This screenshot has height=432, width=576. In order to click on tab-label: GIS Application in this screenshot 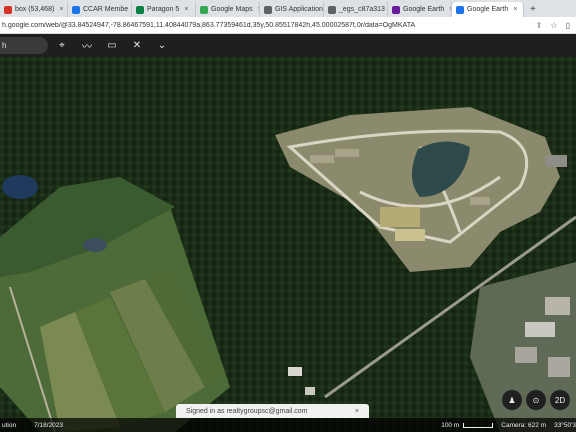, I will do `click(299, 9)`.